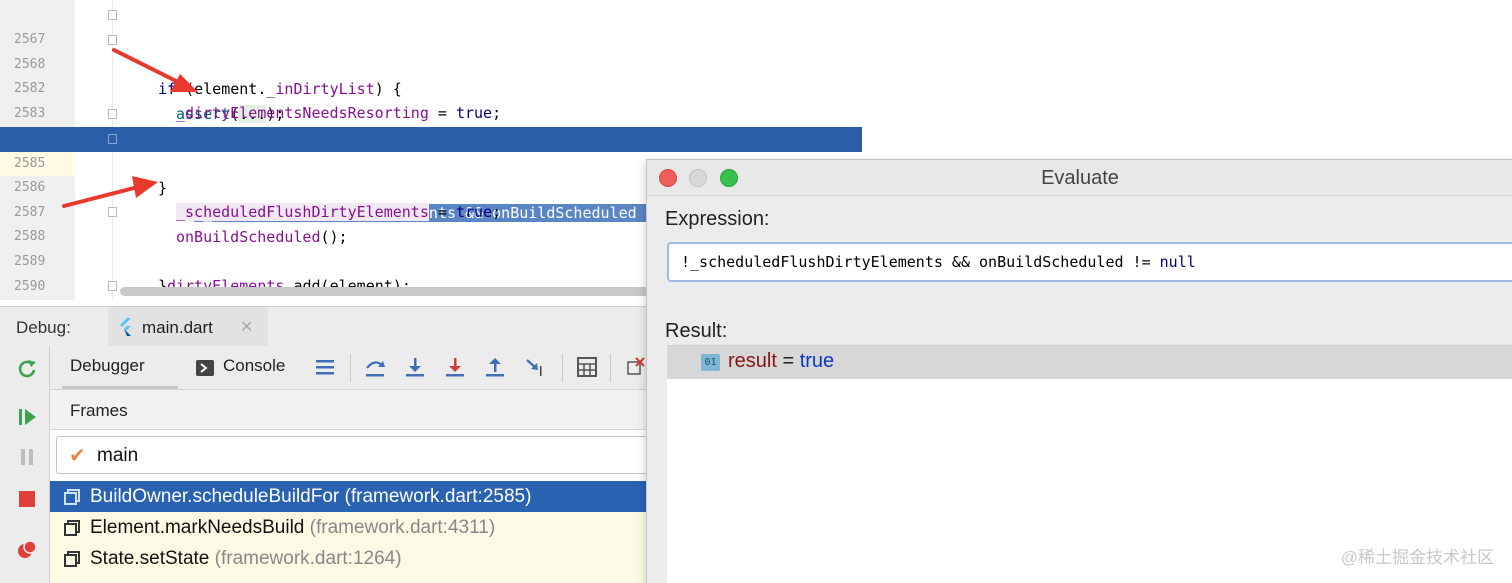 The height and width of the screenshot is (583, 1512). I want to click on mute-breakpoints-icon, so click(635, 367).